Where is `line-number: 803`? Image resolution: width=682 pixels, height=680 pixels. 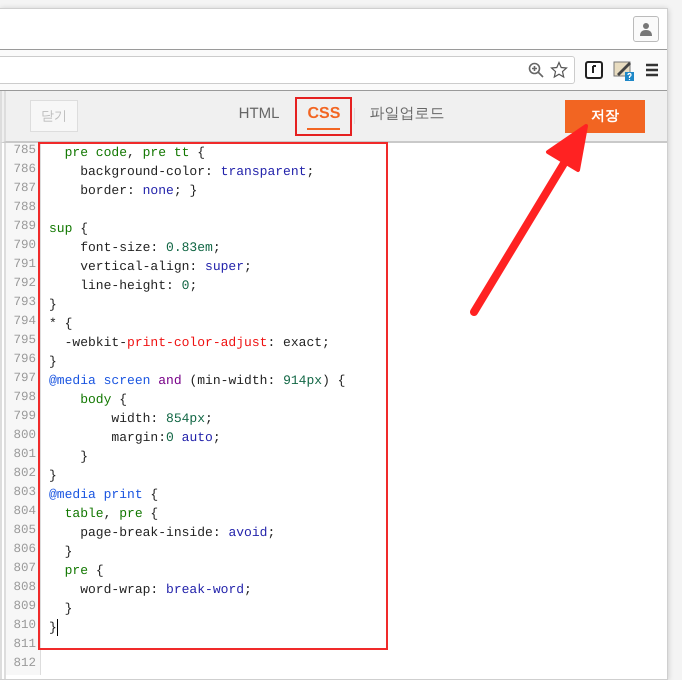
line-number: 803 is located at coordinates (23, 494).